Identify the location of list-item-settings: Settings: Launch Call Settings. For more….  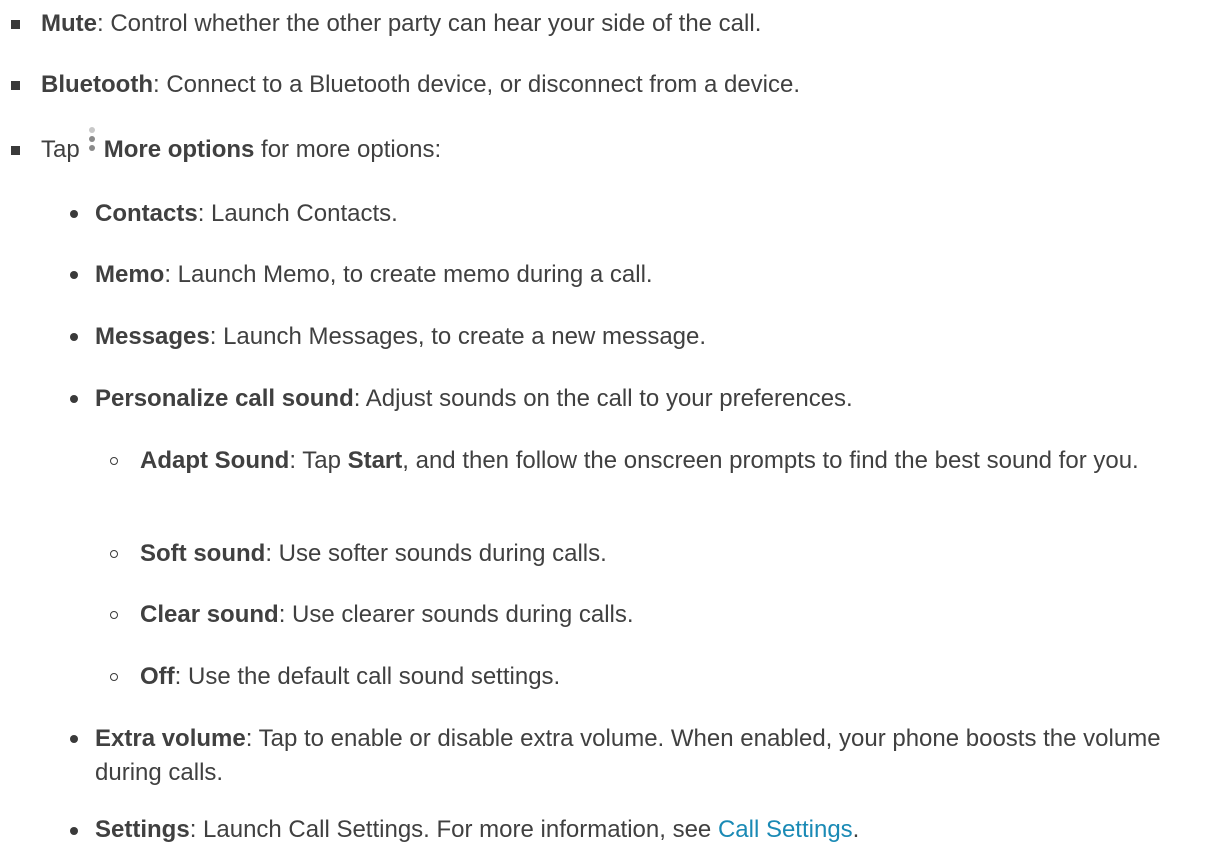
(477, 829).